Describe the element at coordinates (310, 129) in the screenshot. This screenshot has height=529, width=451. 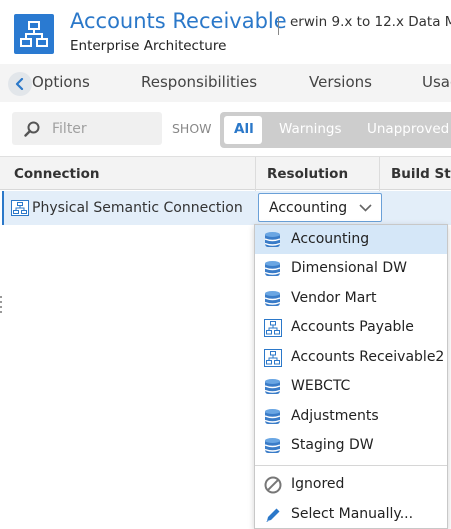
I see `segment-warnings: Warnings` at that location.